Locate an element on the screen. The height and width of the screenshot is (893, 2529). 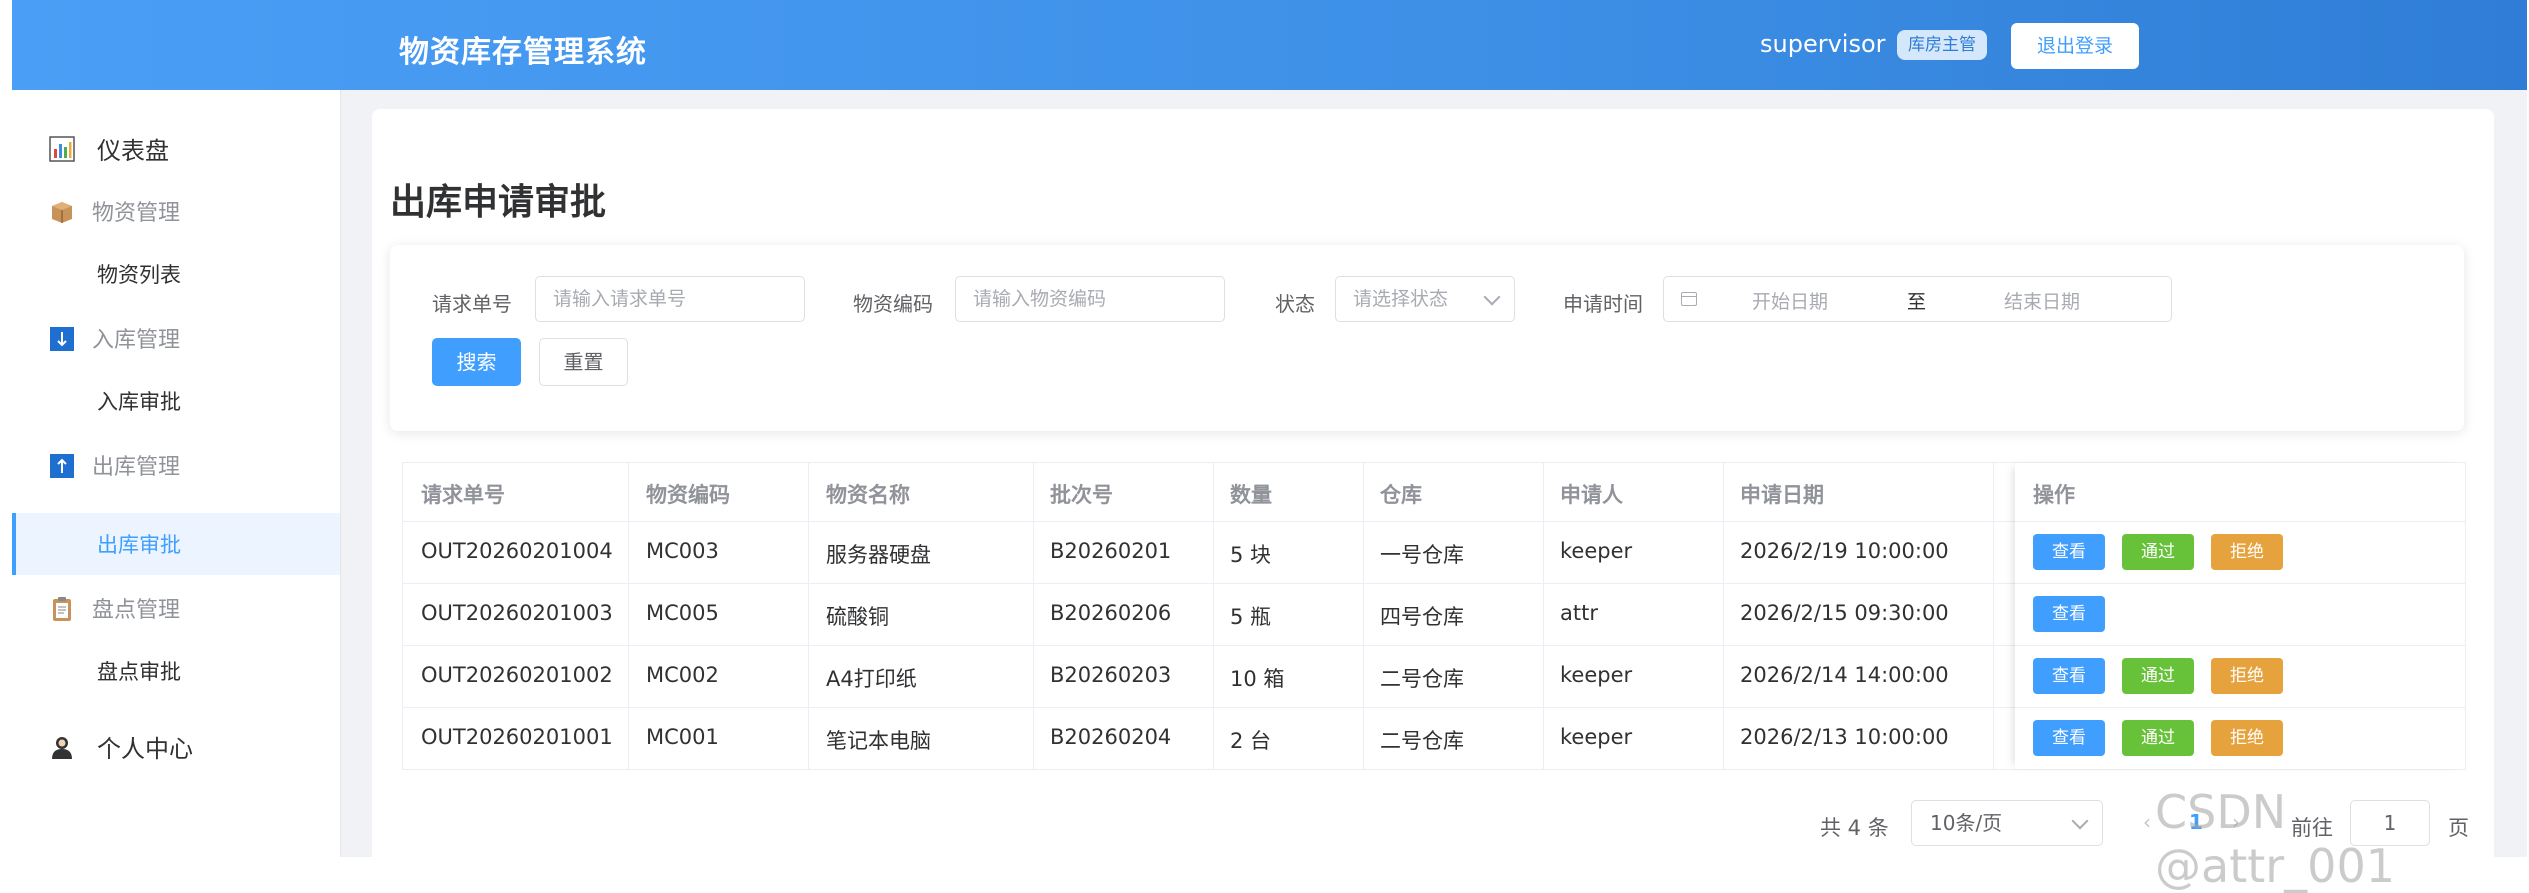
sidebar-item-label: 入库管理 is located at coordinates (136, 340).